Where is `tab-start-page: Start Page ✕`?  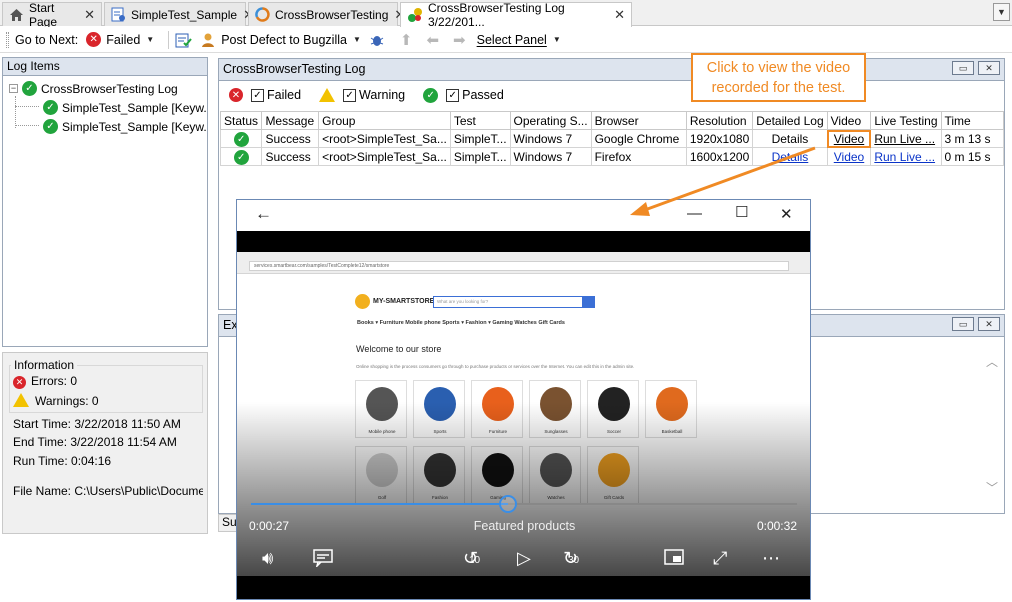
tab-start-page: Start Page ✕ is located at coordinates (52, 15).